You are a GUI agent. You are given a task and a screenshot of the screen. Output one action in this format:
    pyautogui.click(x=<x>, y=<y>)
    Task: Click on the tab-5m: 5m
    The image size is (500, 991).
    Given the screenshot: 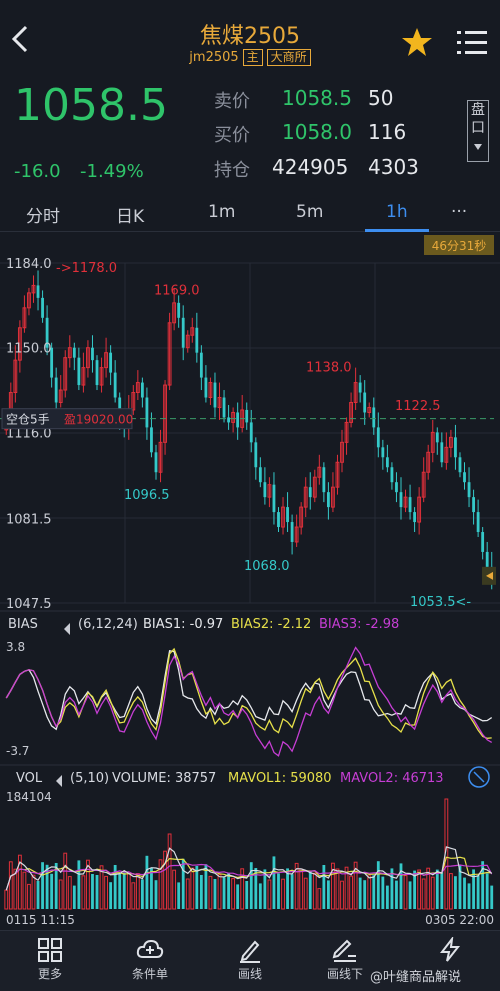 What is the action you would take?
    pyautogui.click(x=309, y=212)
    